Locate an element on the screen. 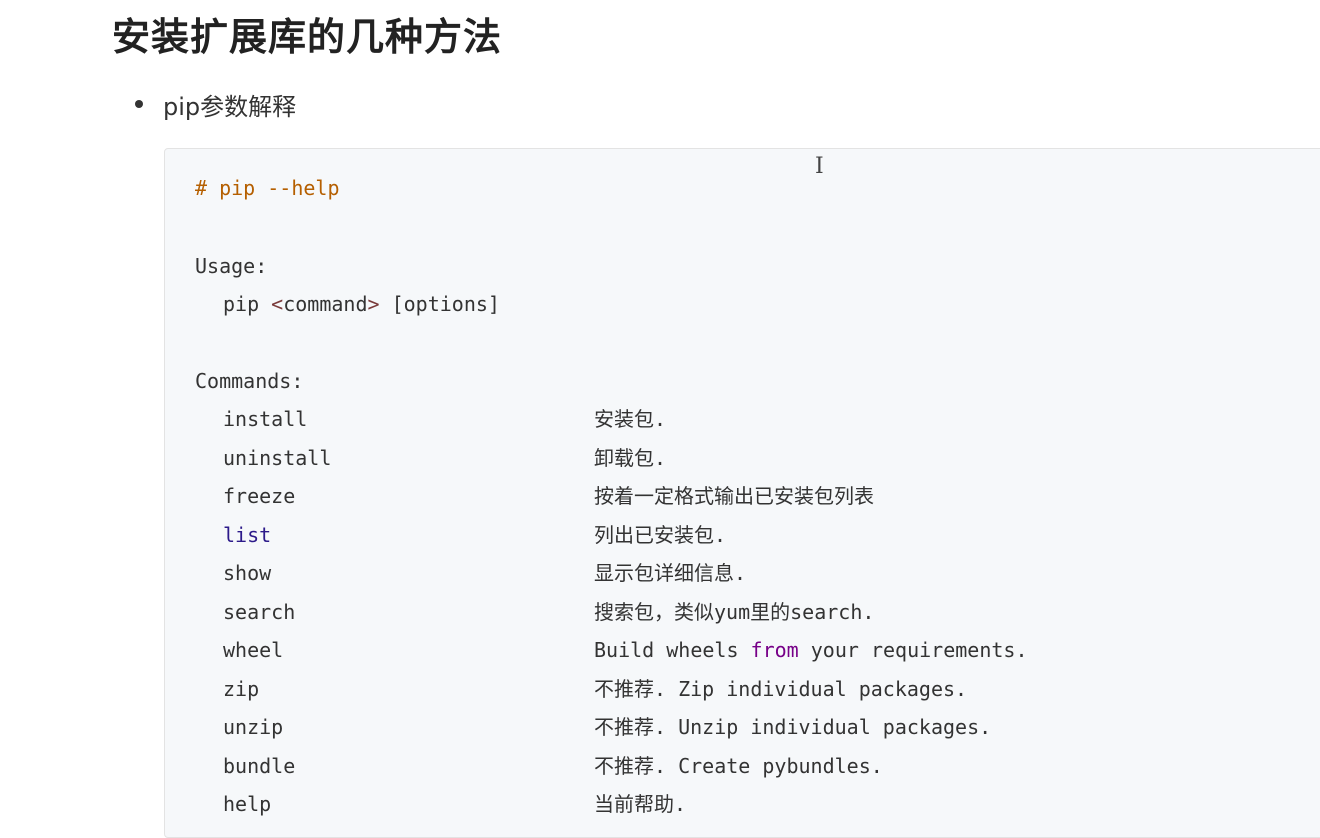  command-desc-keyword: from is located at coordinates (774, 650).